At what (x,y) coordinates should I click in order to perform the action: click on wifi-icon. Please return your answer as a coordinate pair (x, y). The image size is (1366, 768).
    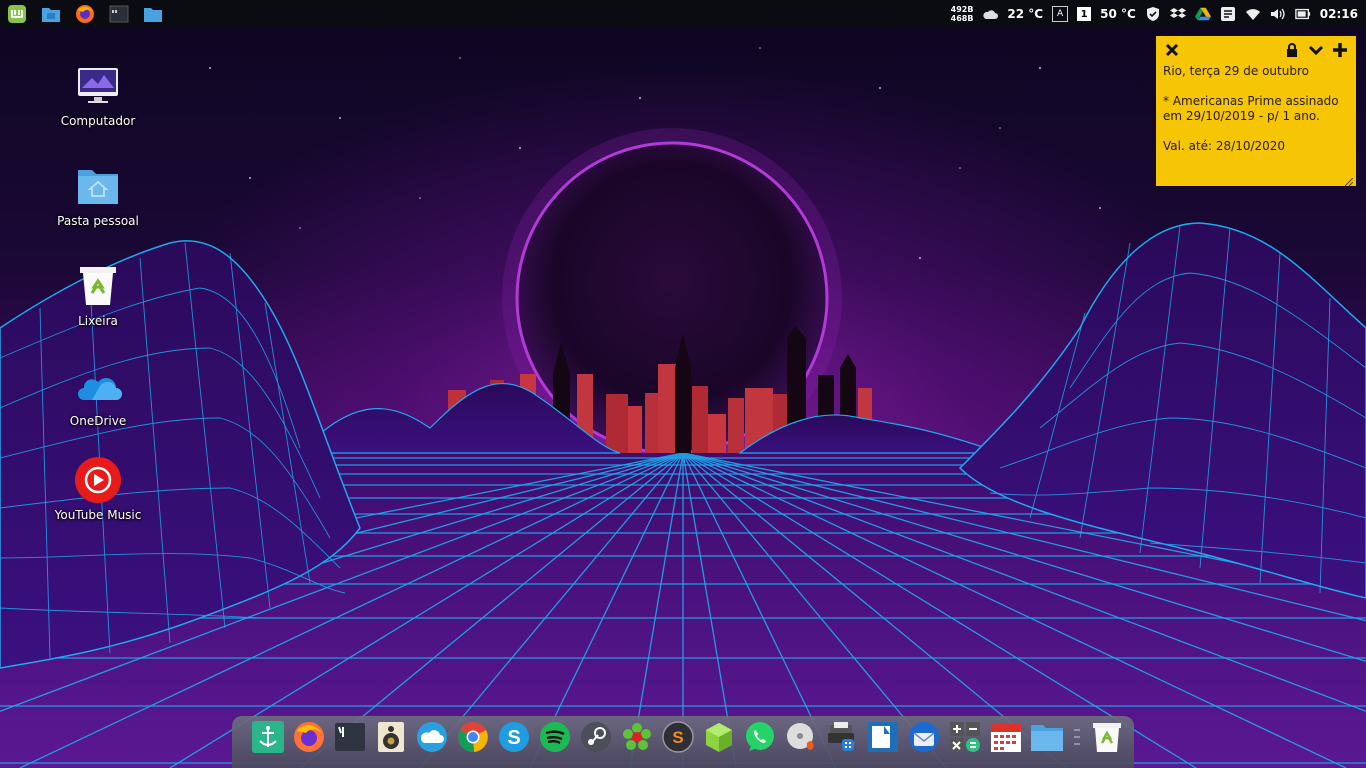
    Looking at the image, I should click on (1253, 14).